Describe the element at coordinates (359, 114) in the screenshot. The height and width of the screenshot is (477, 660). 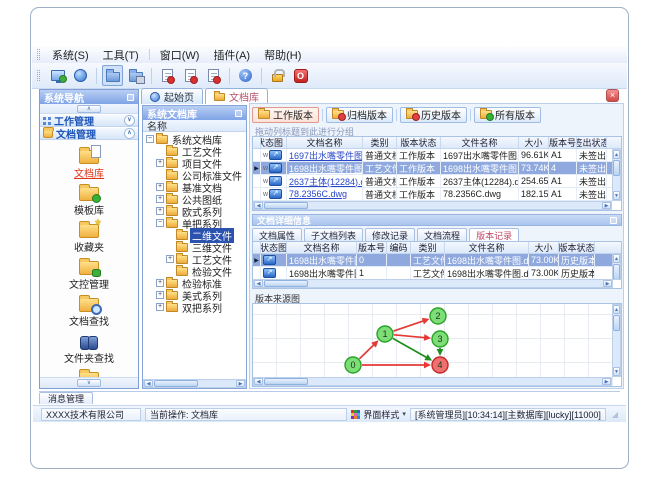
I see `button-归档版本: 归档版本` at that location.